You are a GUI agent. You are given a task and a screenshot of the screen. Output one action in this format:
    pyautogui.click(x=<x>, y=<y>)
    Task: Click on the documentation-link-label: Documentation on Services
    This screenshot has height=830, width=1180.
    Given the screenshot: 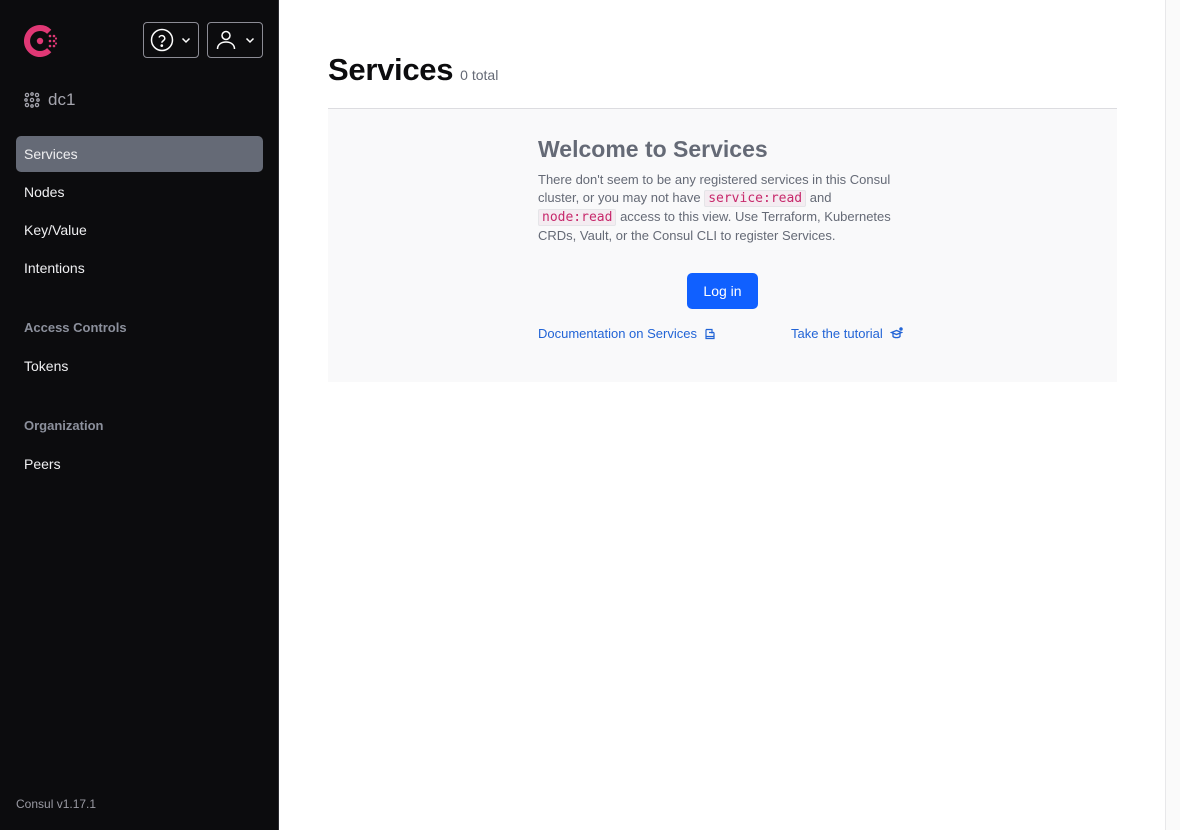 What is the action you would take?
    pyautogui.click(x=617, y=333)
    